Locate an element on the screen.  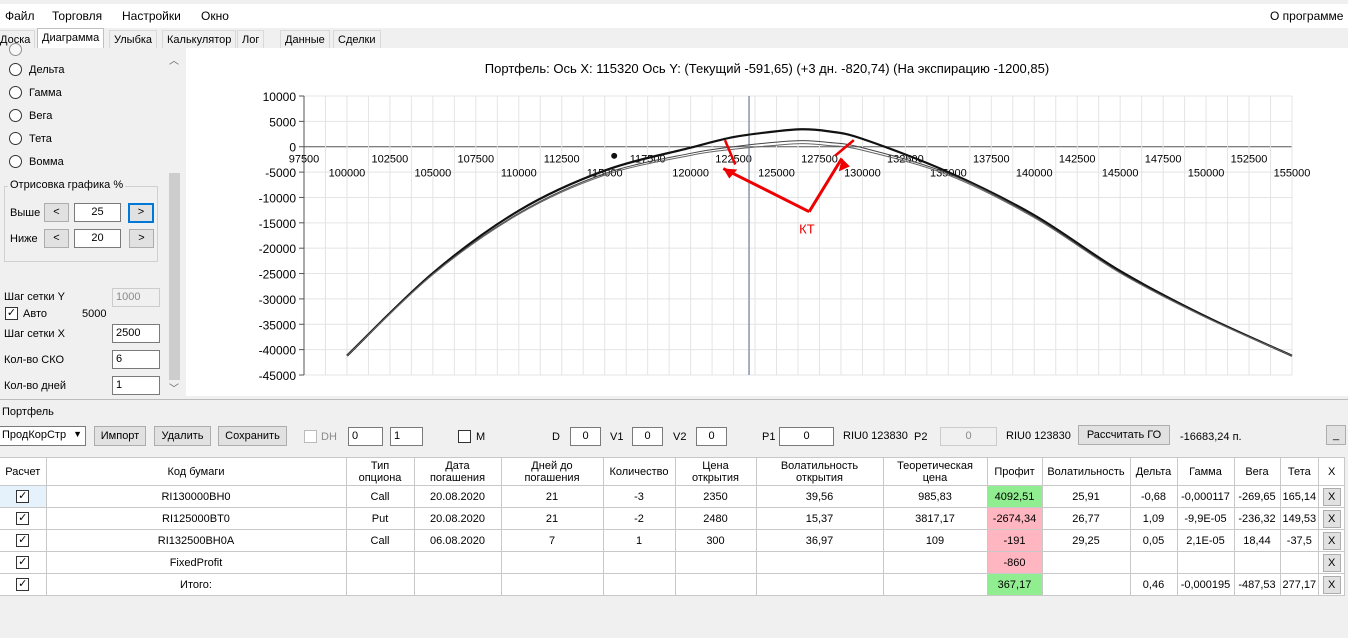
menu-settings: Настройки is located at coordinates (151, 16).